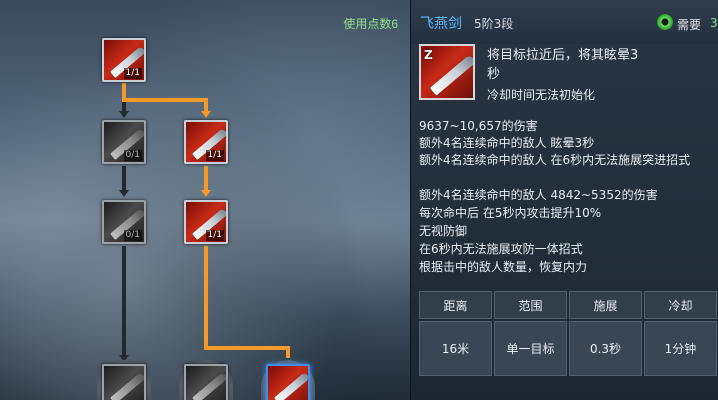  Describe the element at coordinates (680, 348) in the screenshot. I see `stat-value-cooldown: 1分钟` at that location.